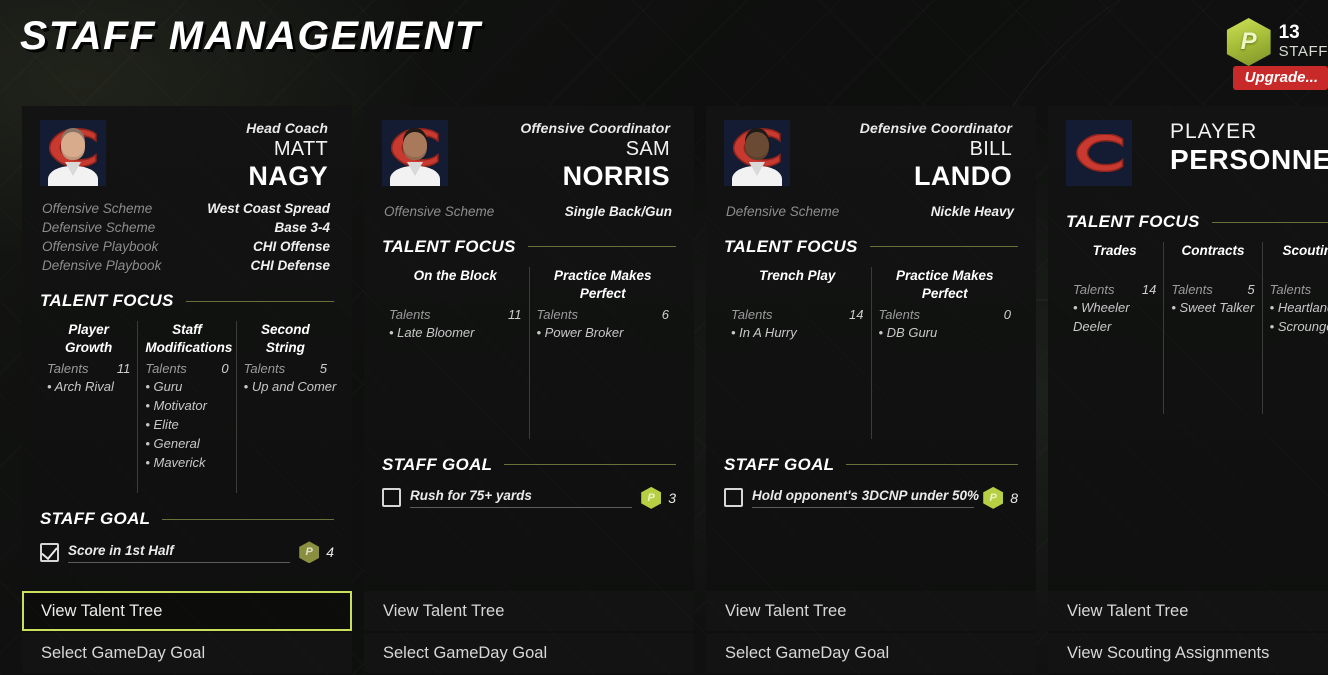 This screenshot has width=1328, height=675. Describe the element at coordinates (455, 353) in the screenshot. I see `talent-column: On the Block Talents 11 • Late Bloomer` at that location.